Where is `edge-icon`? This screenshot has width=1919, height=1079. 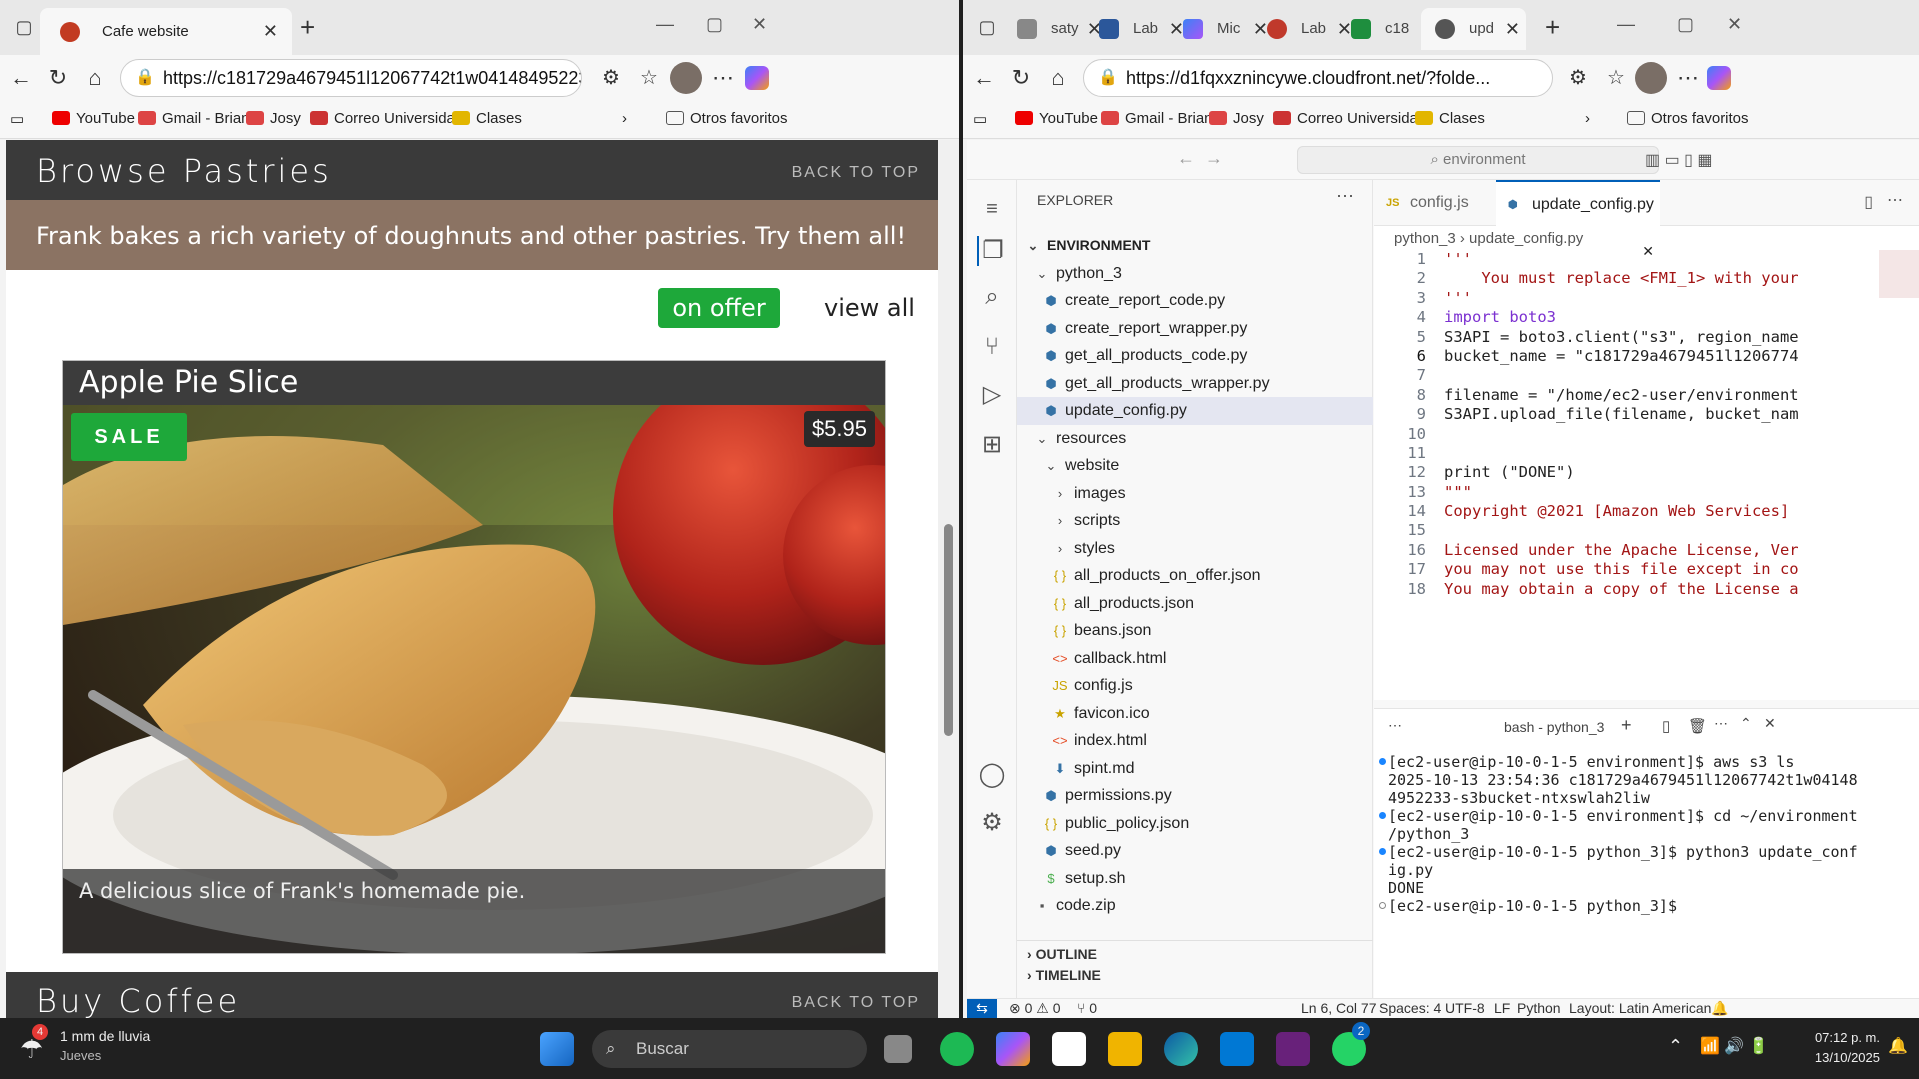
edge-icon is located at coordinates (1181, 1049).